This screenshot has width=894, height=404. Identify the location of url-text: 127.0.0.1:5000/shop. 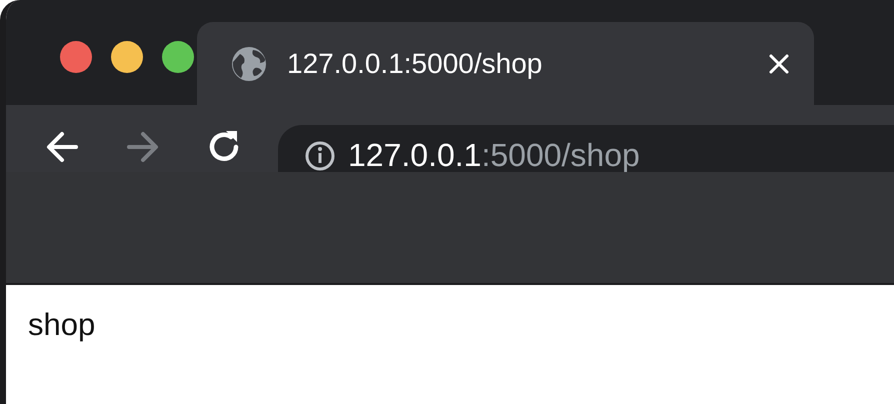
(494, 155).